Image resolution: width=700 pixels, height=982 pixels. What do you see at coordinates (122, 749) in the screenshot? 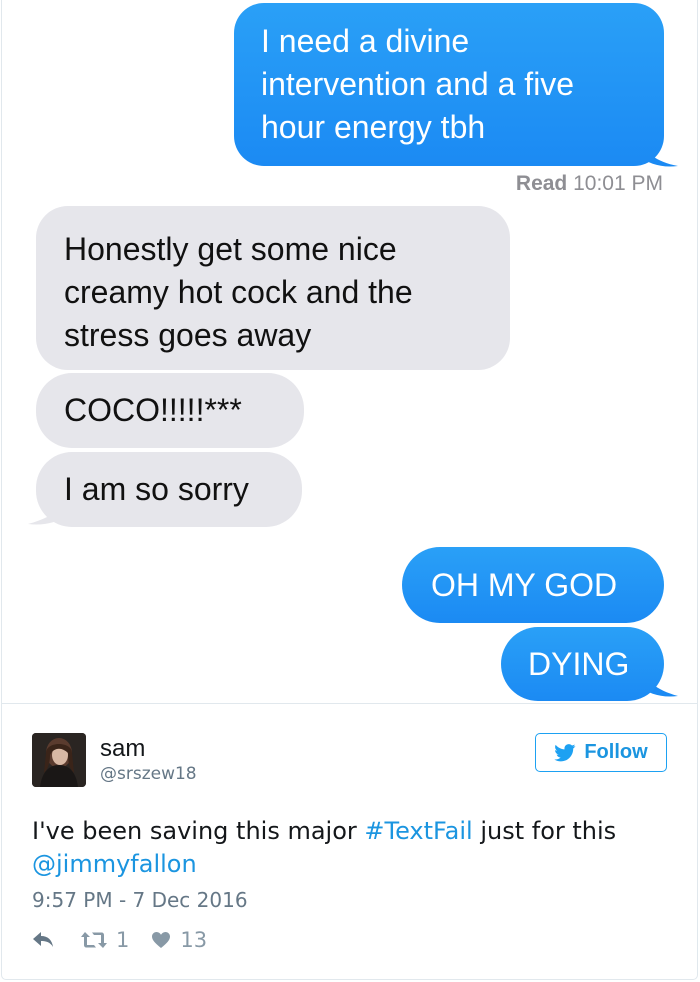
I see `author-name: sam` at bounding box center [122, 749].